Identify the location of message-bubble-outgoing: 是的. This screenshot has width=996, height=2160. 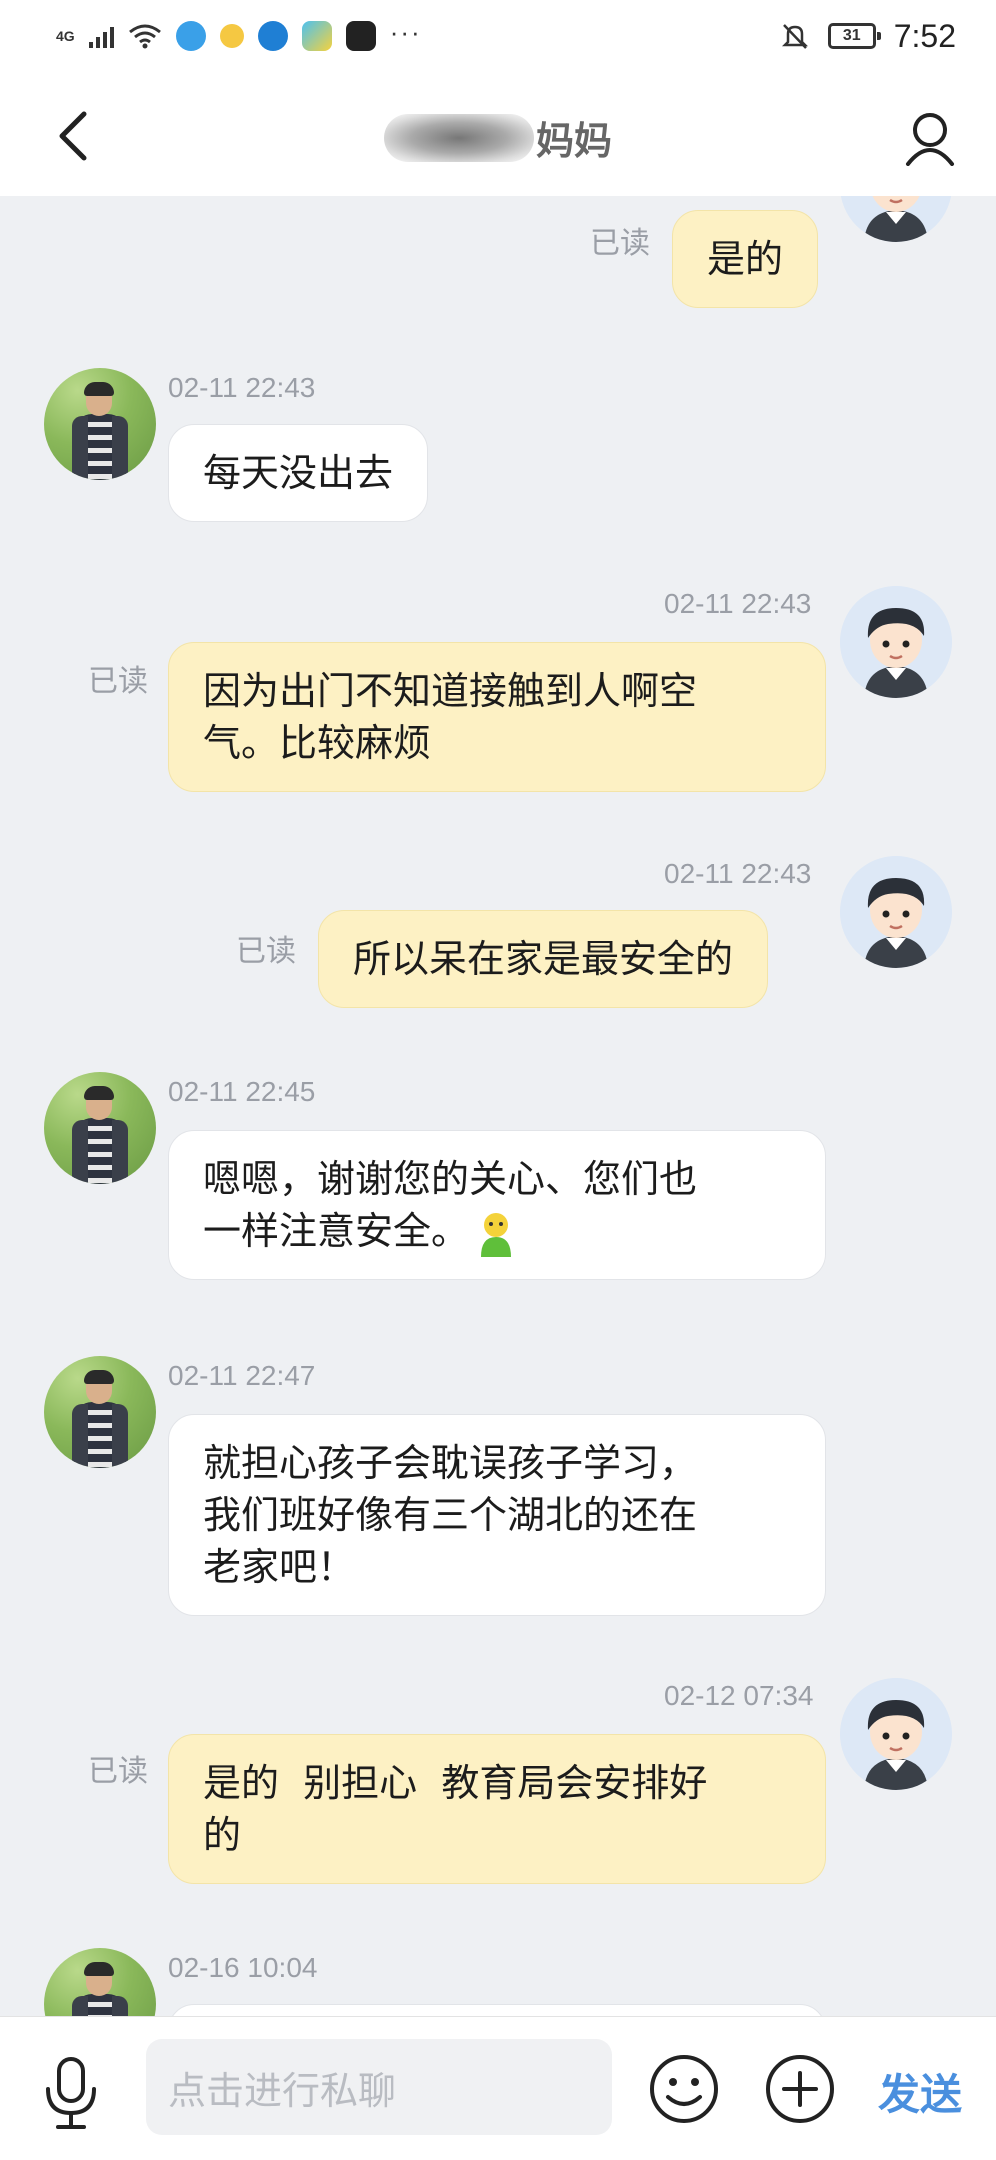
(745, 259).